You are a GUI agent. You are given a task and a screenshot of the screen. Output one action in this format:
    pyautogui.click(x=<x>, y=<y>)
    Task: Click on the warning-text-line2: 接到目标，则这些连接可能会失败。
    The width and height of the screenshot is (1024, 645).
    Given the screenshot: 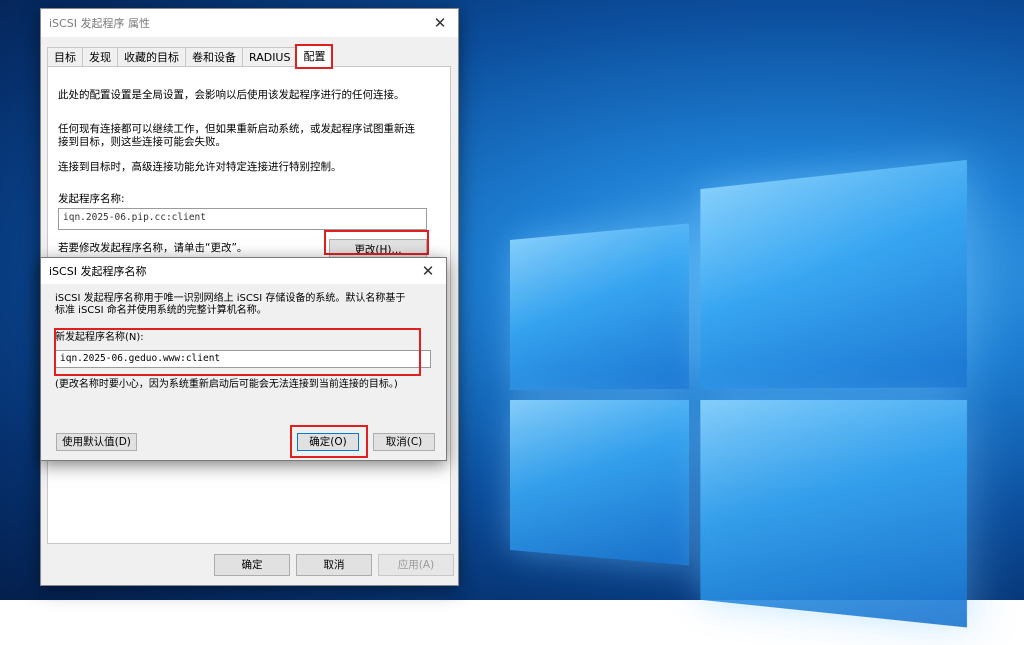 What is the action you would take?
    pyautogui.click(x=142, y=142)
    